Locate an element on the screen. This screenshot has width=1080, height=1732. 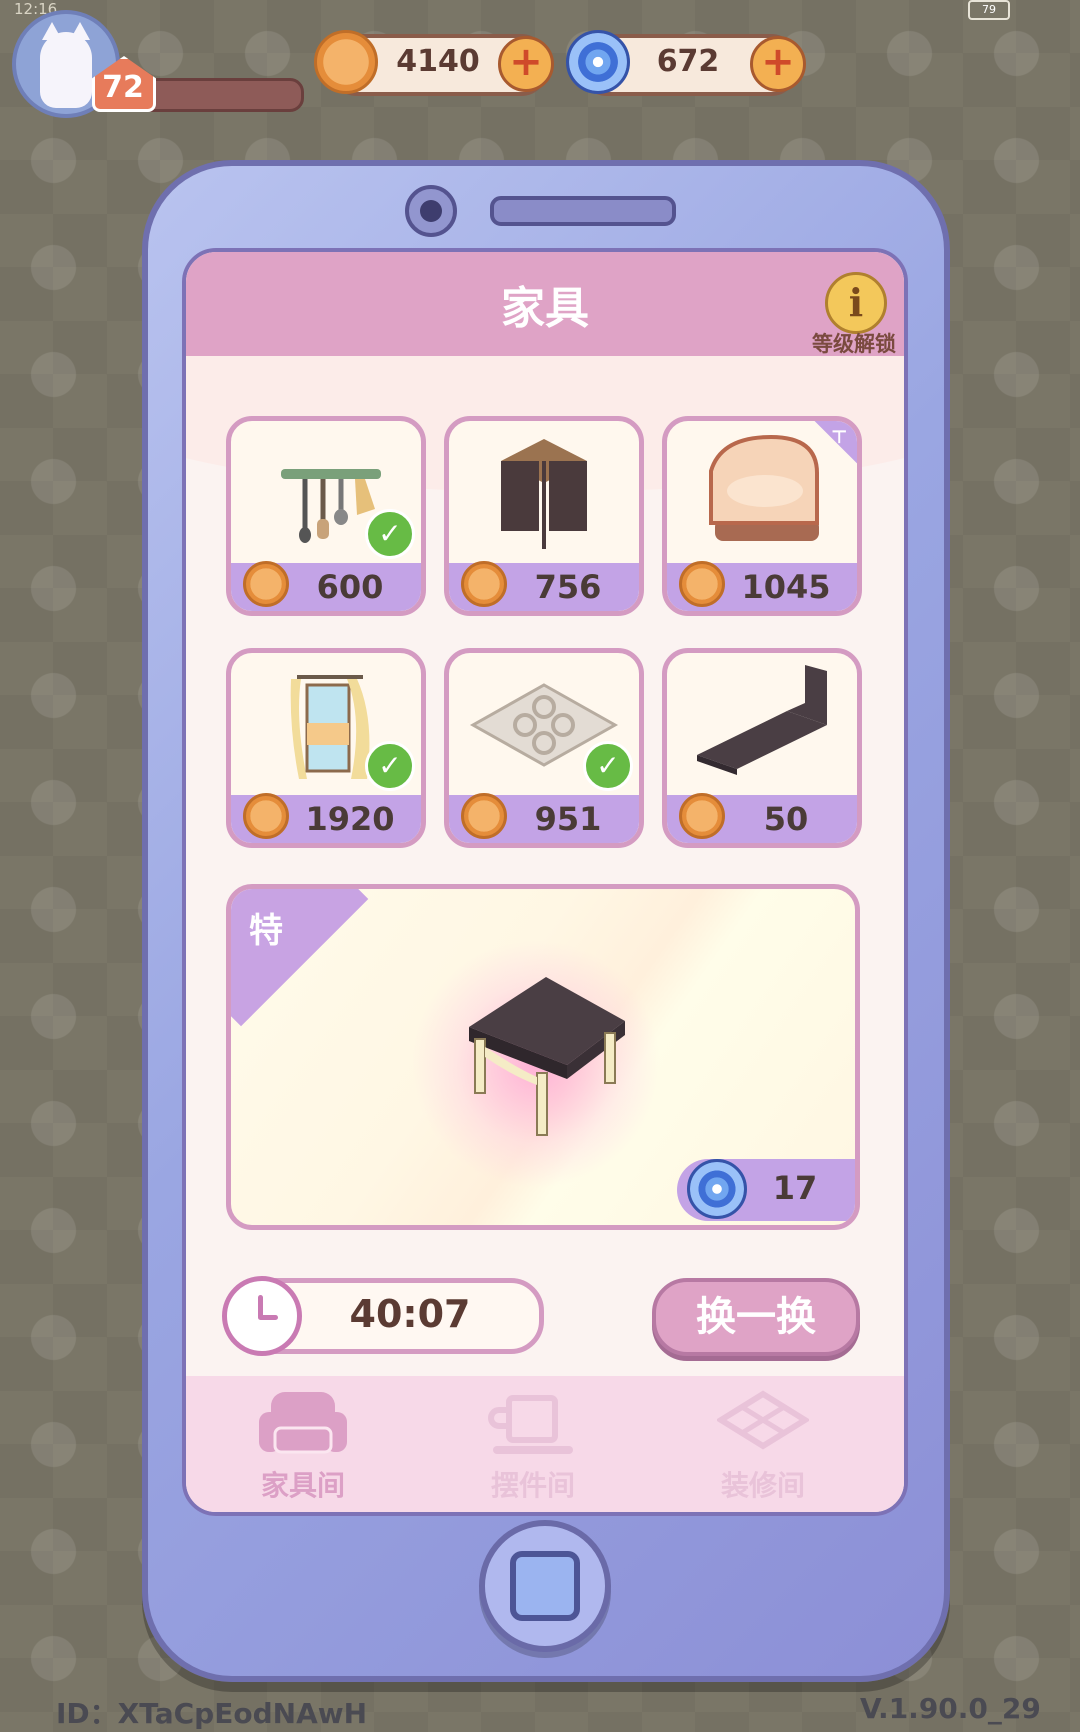
item-price: 50 is located at coordinates (786, 819).